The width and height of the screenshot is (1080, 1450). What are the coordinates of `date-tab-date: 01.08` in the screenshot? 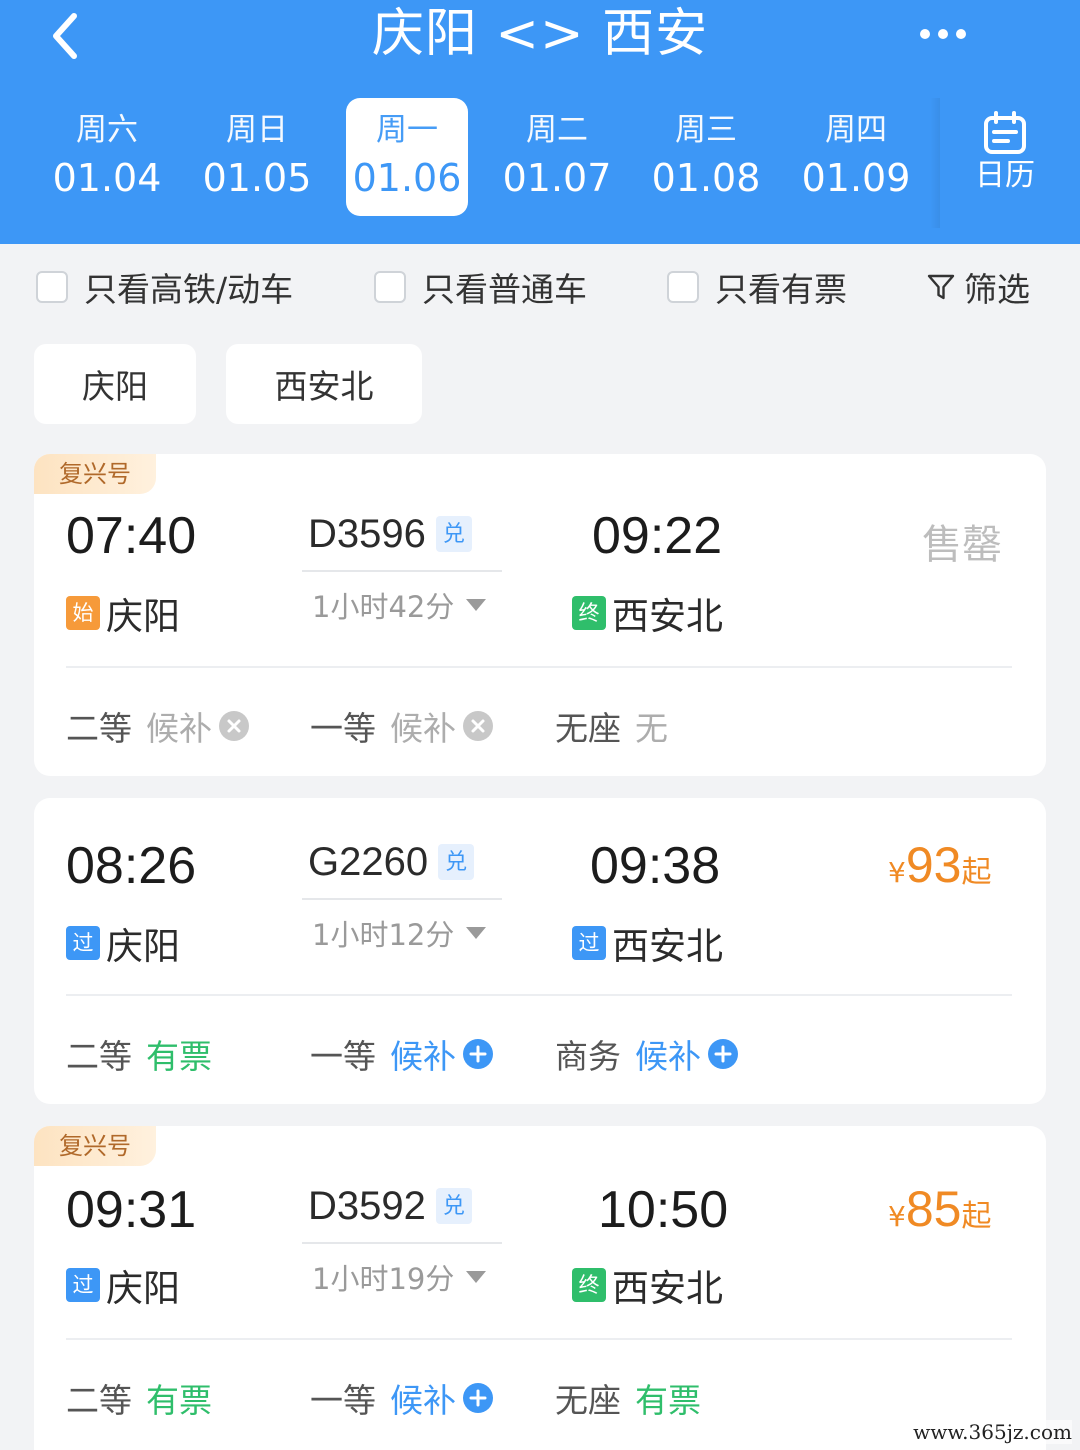 It's located at (706, 178).